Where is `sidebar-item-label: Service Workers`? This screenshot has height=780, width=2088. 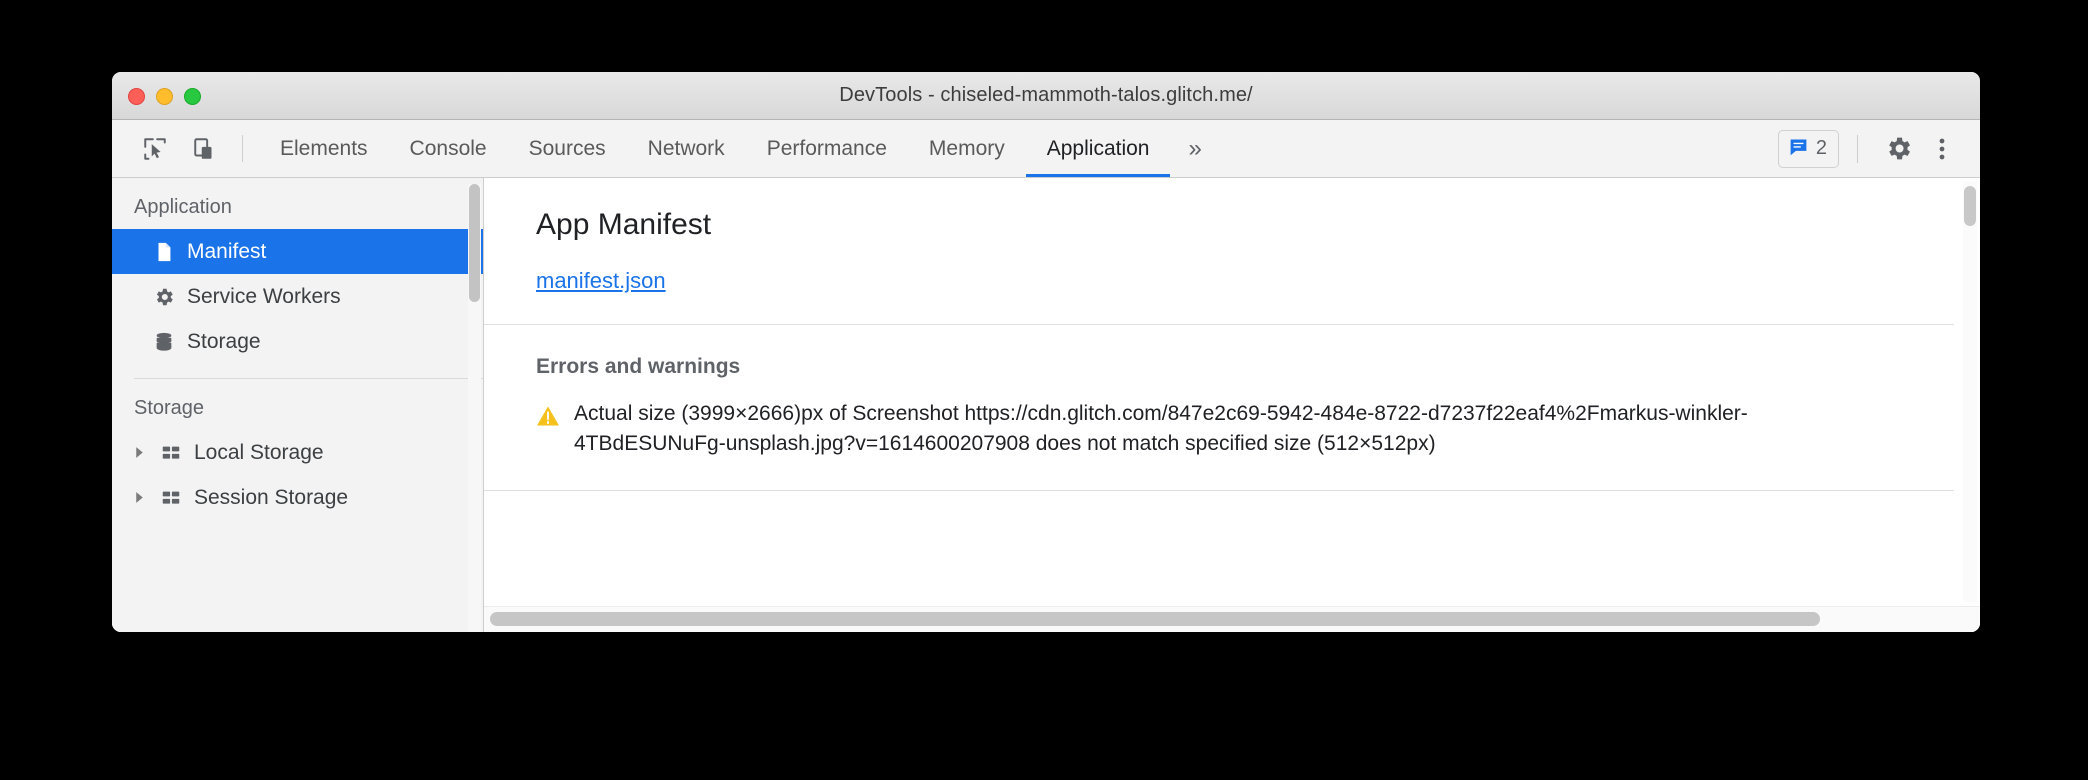
sidebar-item-label: Service Workers is located at coordinates (264, 296).